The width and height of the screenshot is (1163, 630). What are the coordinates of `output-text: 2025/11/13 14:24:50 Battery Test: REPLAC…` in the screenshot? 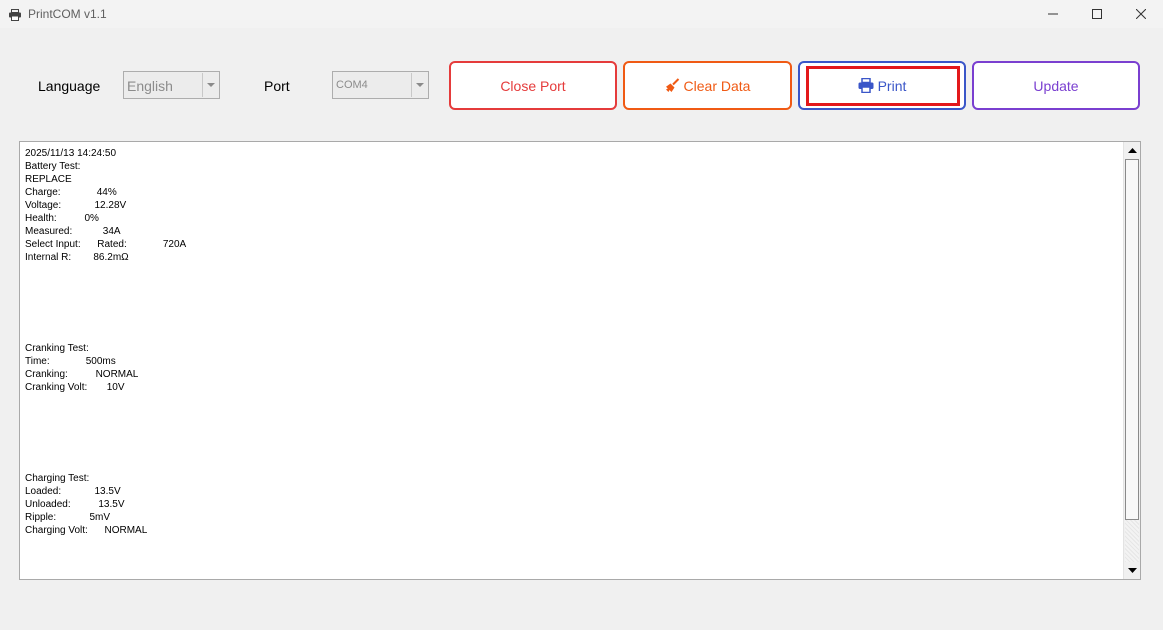 It's located at (106, 342).